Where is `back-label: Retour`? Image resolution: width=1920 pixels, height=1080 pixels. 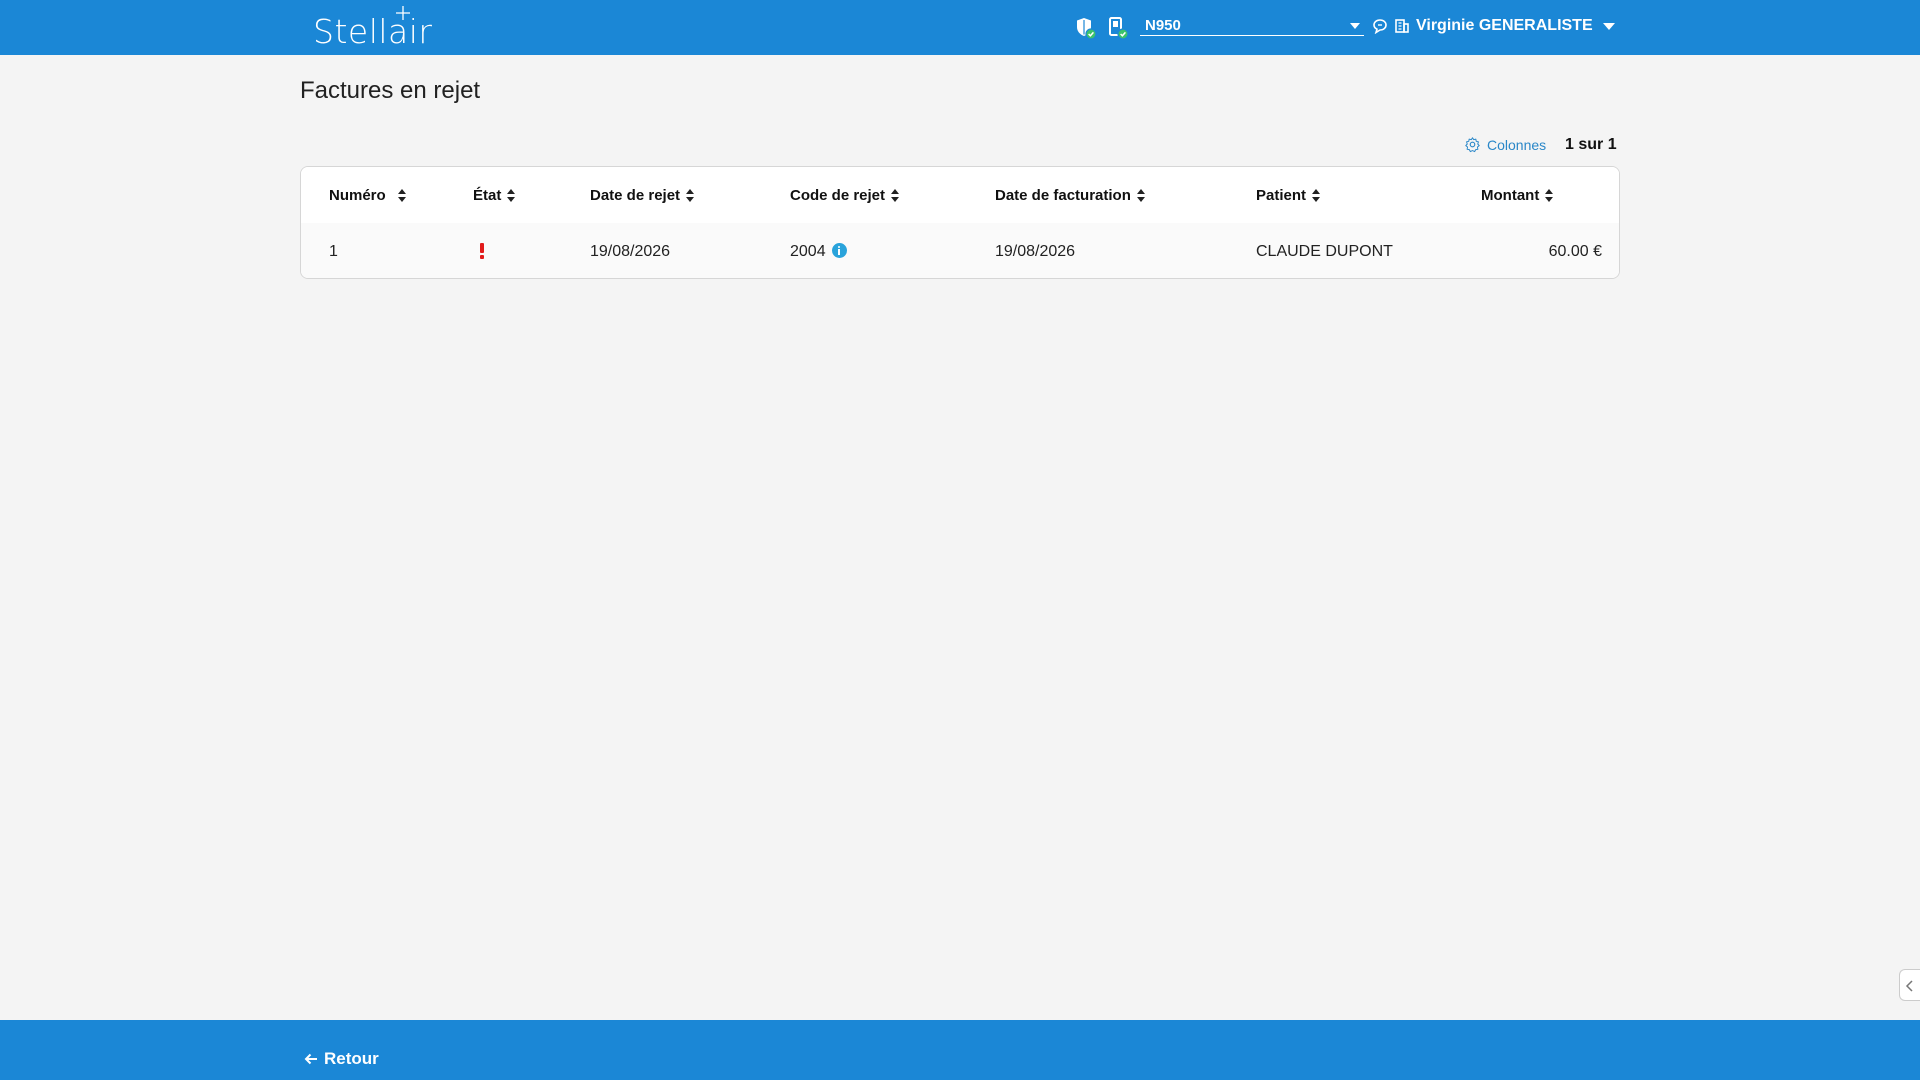 back-label: Retour is located at coordinates (351, 1058).